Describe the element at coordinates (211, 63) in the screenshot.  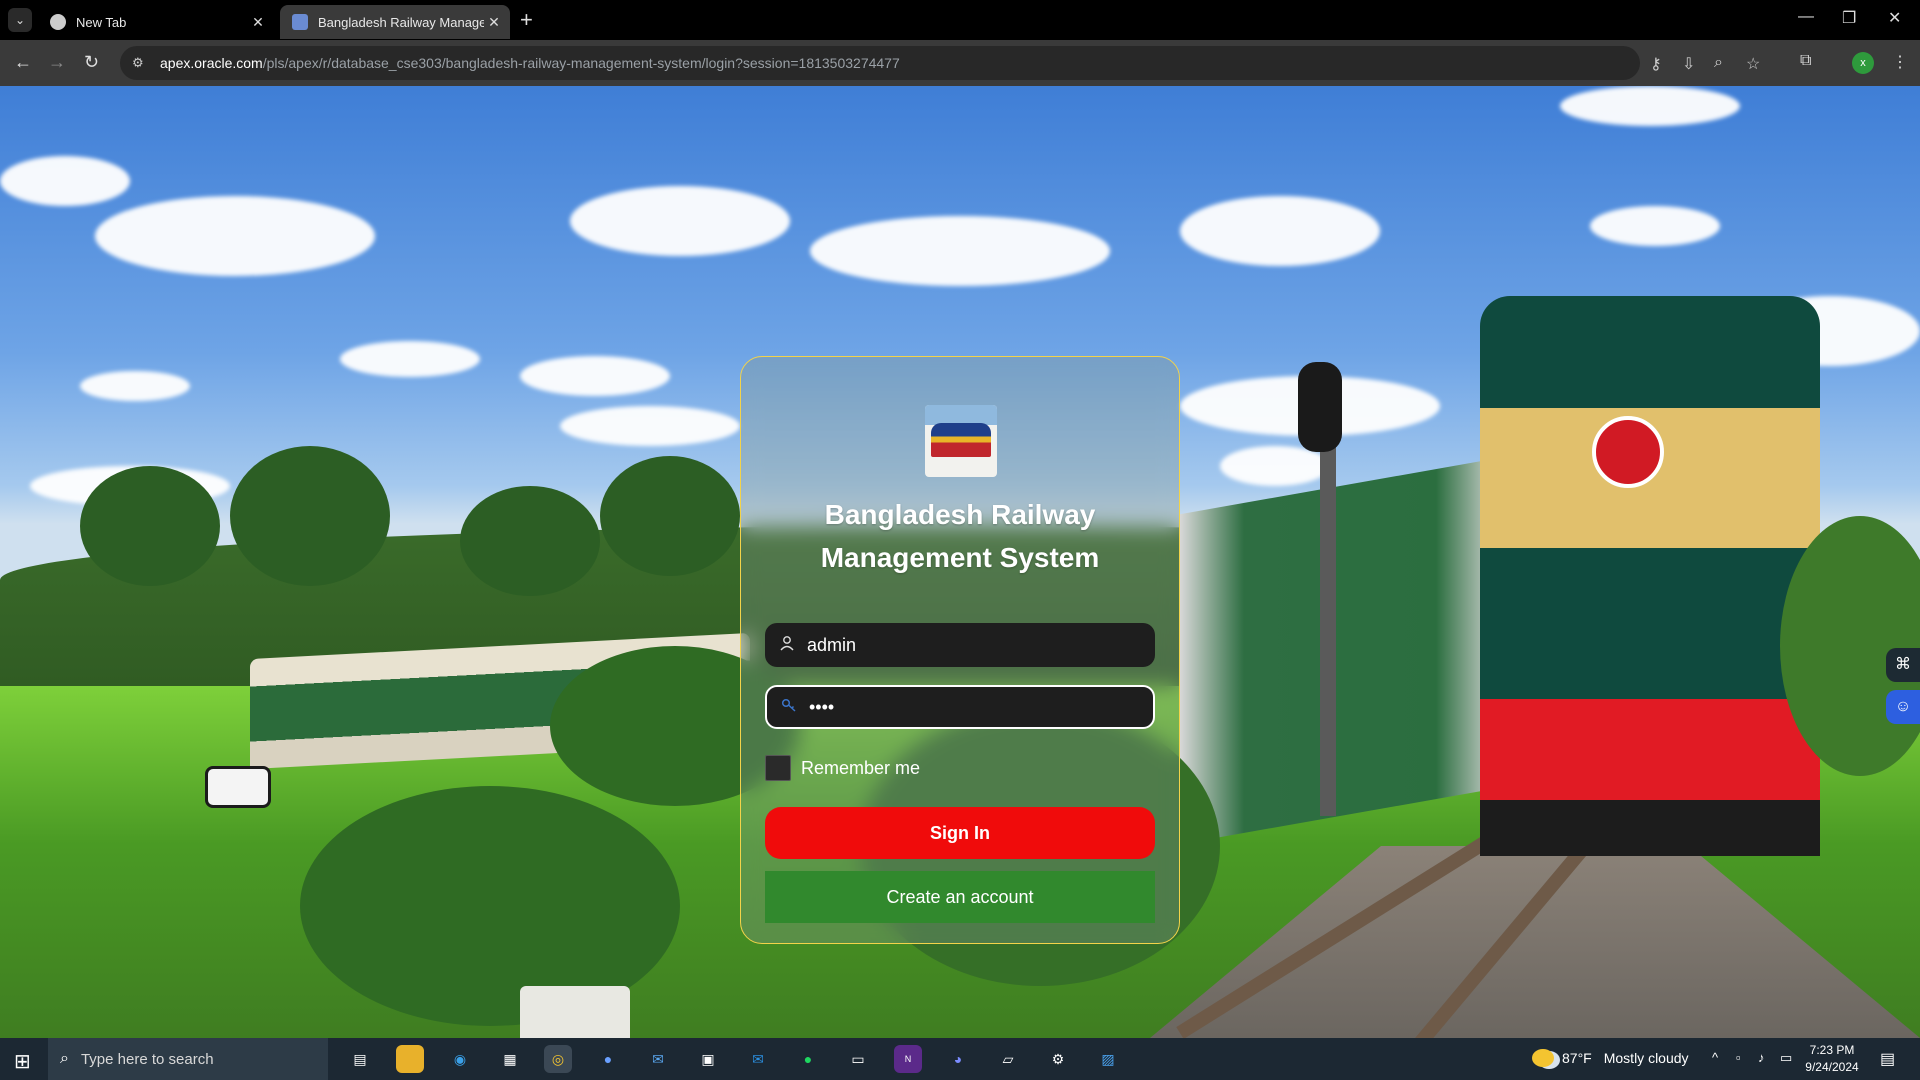
I see `url-host: apex.oracle.com` at that location.